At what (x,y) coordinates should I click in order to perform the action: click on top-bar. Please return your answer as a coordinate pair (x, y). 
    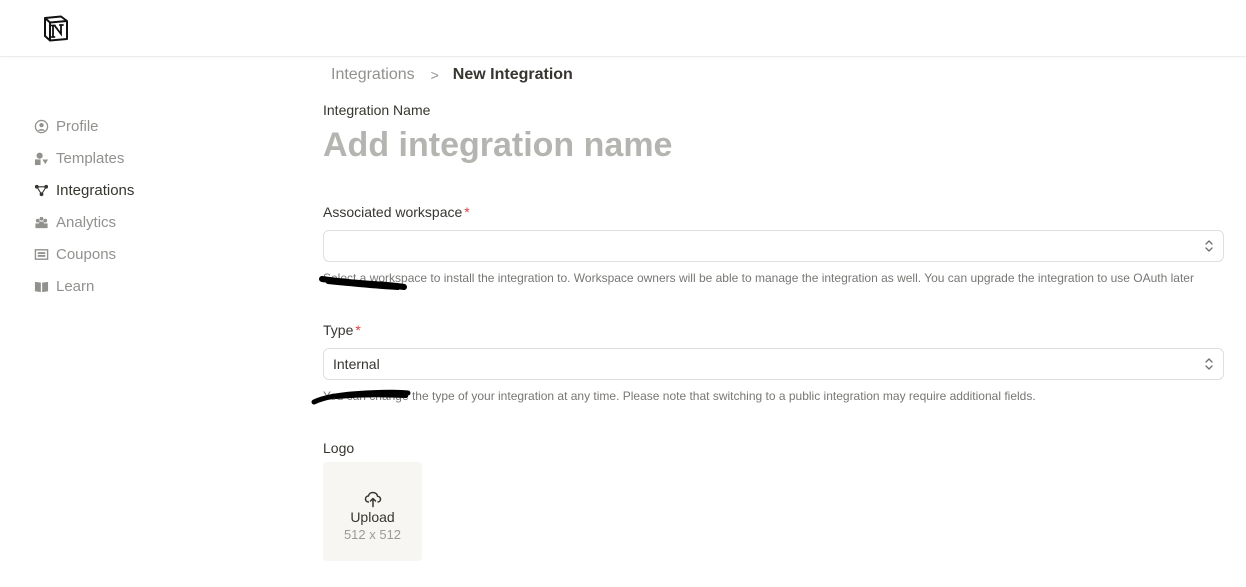
    Looking at the image, I should click on (623, 28).